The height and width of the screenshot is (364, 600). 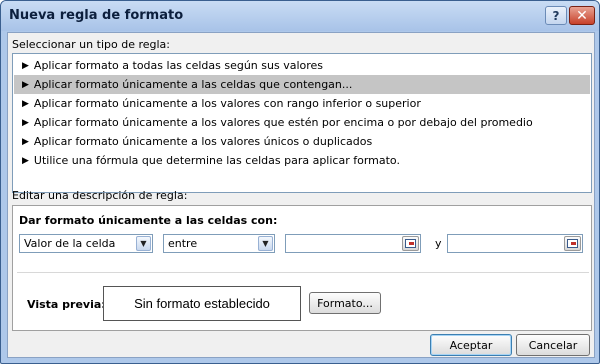 What do you see at coordinates (148, 220) in the screenshot?
I see `description-title: Dar formato únicamente a las celdas con:` at bounding box center [148, 220].